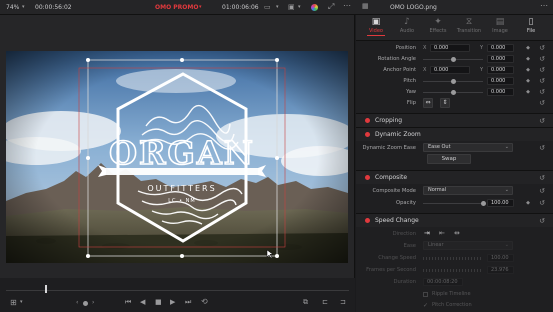 This screenshot has width=553, height=312. What do you see at coordinates (443, 282) in the screenshot?
I see `duration-field: 00:00:08:20` at bounding box center [443, 282].